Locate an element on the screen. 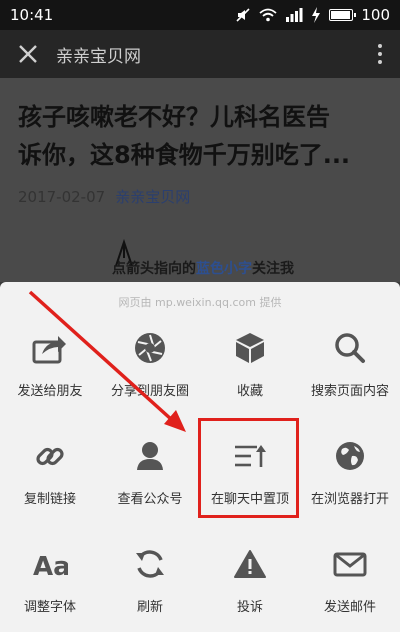  red-arrow-annotation is located at coordinates (107, 361).